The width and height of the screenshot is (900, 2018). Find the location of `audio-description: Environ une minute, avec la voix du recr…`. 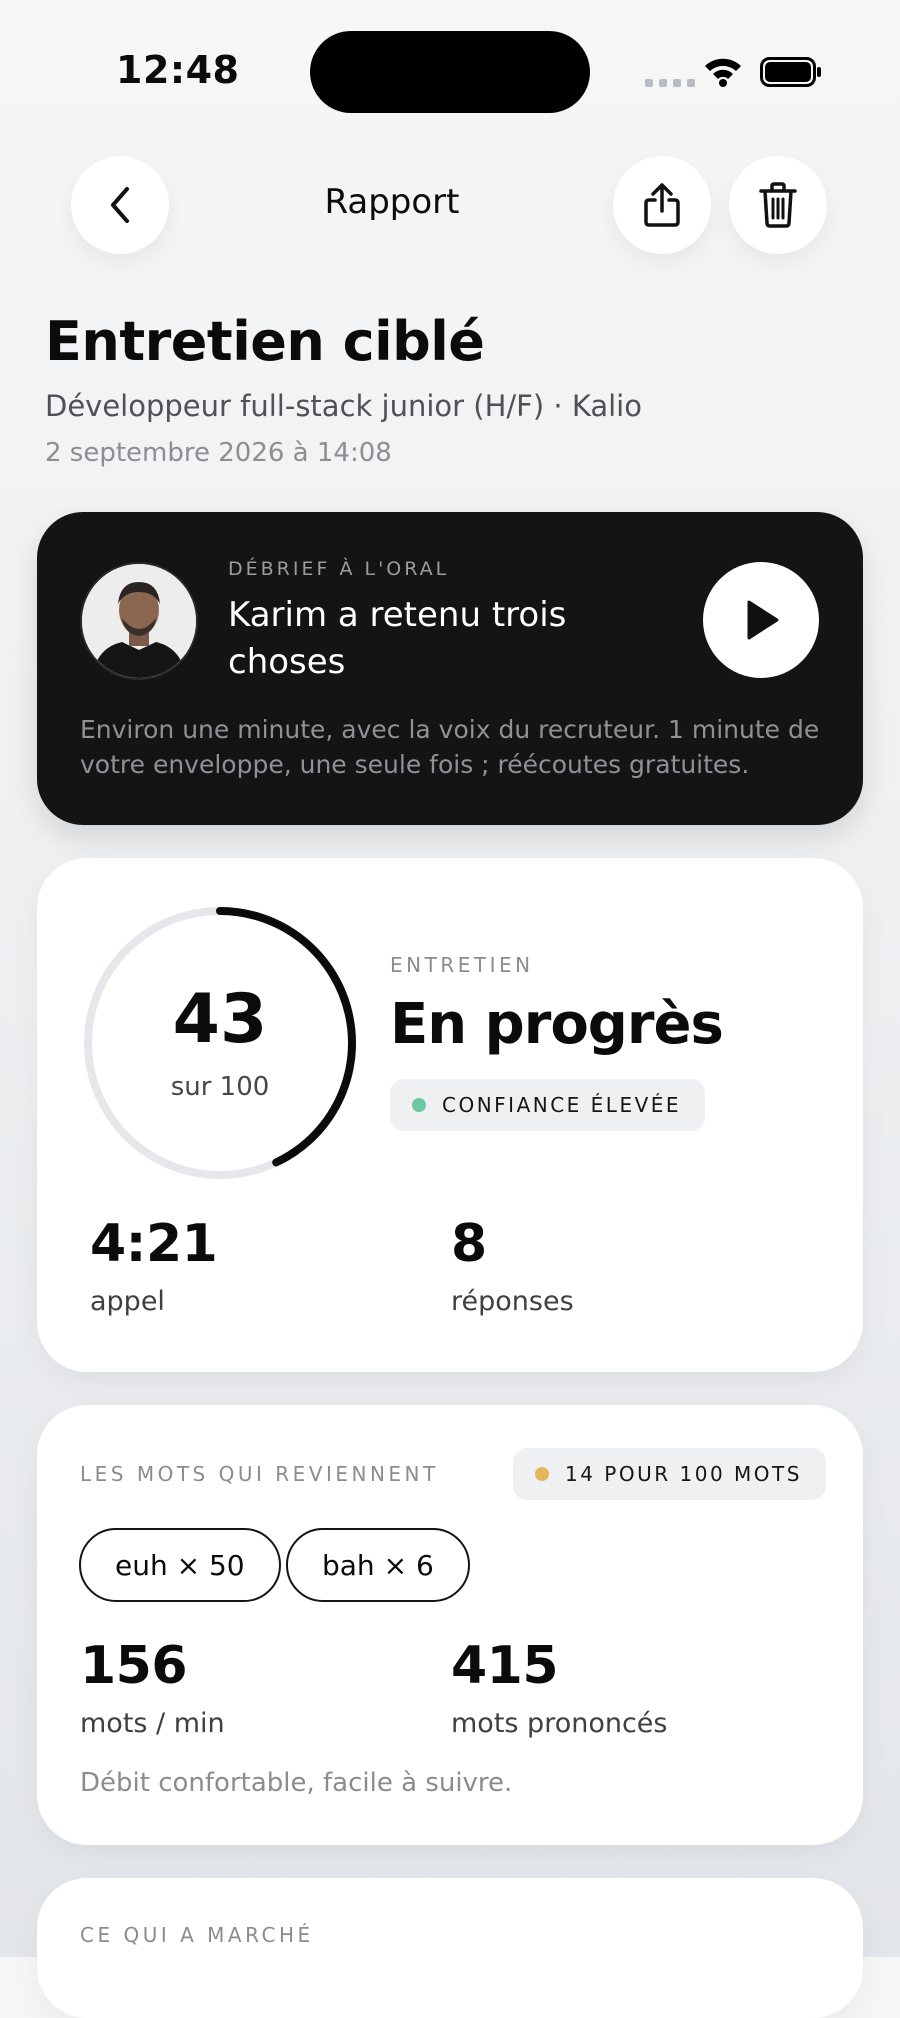

audio-description: Environ une minute, avec la voix du recr… is located at coordinates (450, 747).